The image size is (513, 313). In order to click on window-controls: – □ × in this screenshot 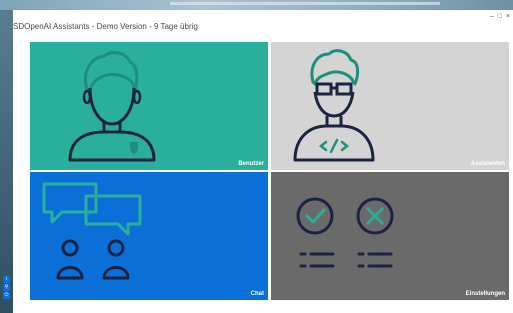, I will do `click(500, 16)`.